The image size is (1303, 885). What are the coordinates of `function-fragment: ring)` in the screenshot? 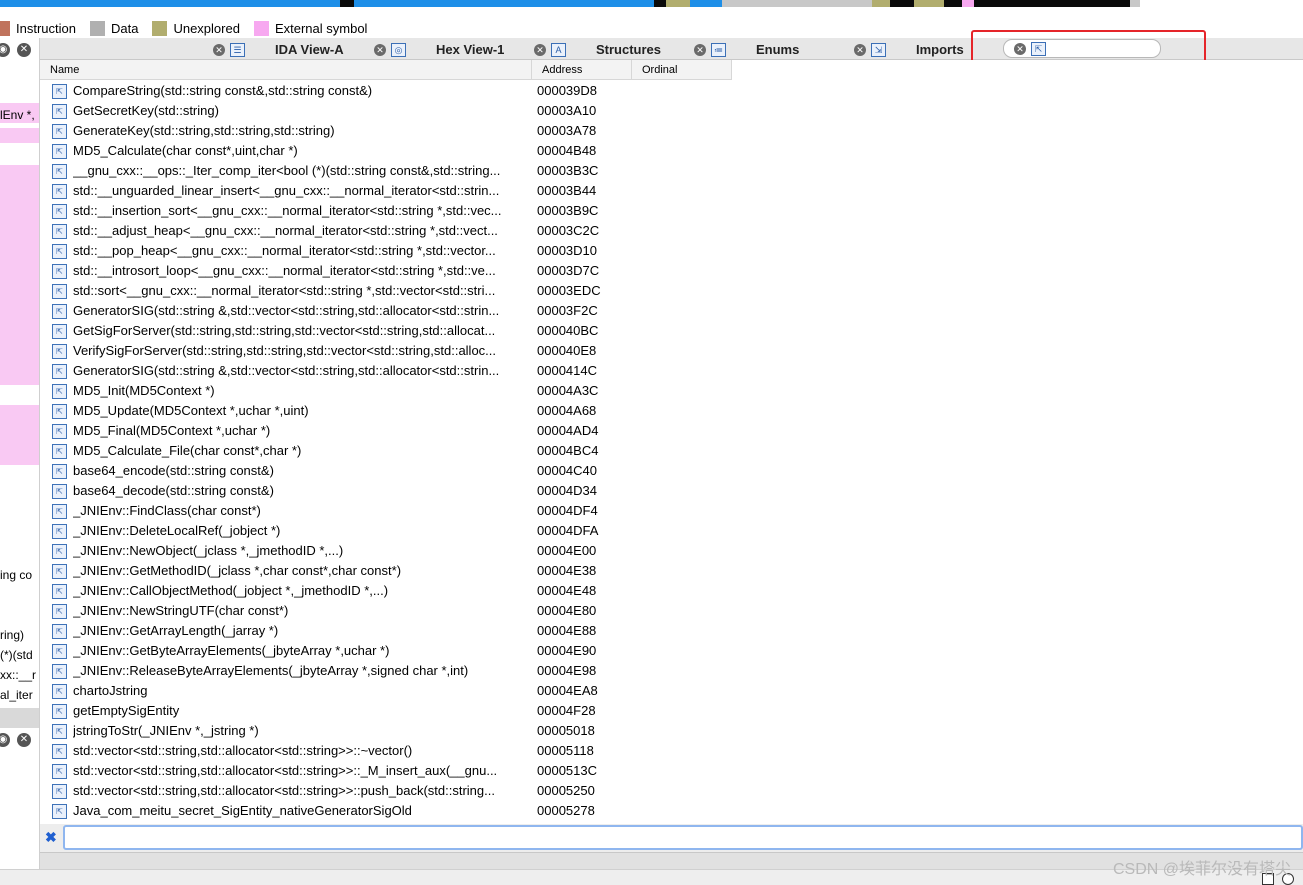 It's located at (12, 635).